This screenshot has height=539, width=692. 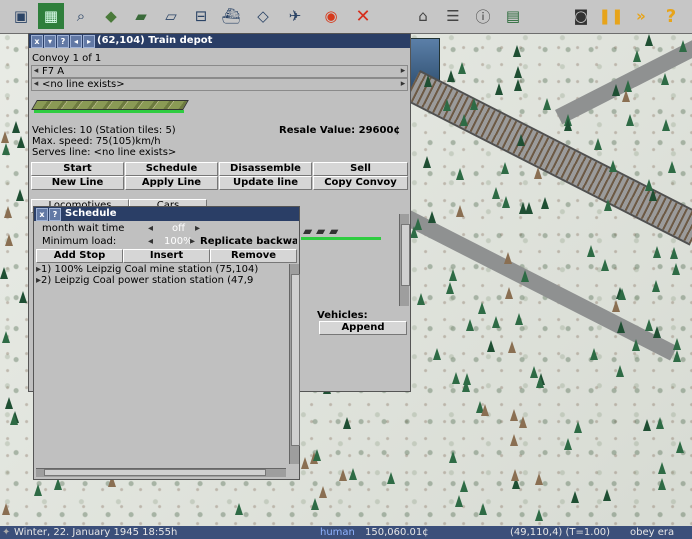 I want to click on line-select-value: <no line exists>, so click(x=83, y=84).